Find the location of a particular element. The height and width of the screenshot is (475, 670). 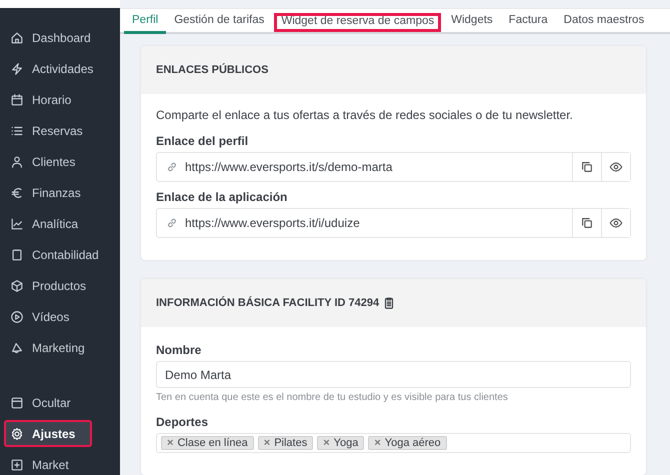

sidebar-item: Actividades is located at coordinates (59, 68).